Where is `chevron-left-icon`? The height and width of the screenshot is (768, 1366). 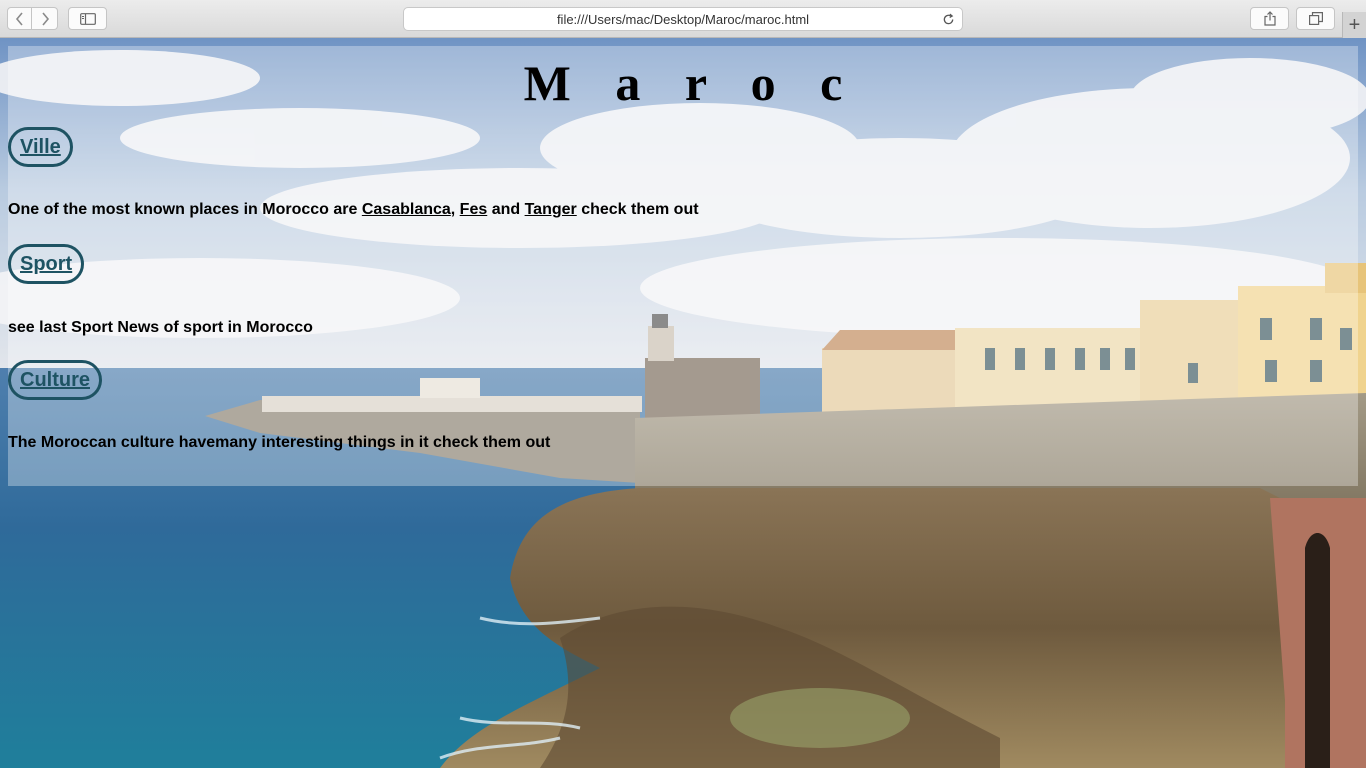
chevron-left-icon is located at coordinates (19, 18).